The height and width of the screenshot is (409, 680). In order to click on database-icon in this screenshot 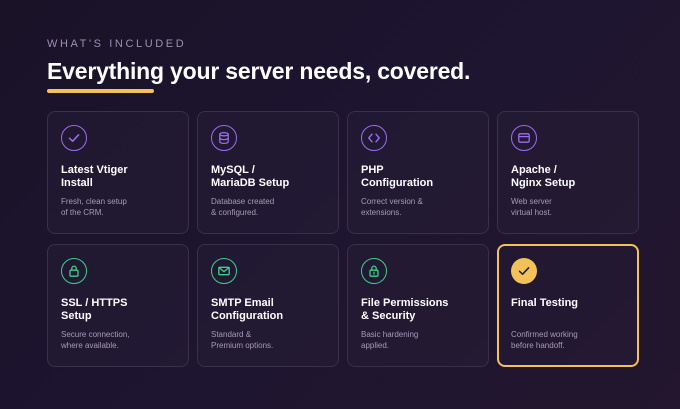, I will do `click(224, 138)`.